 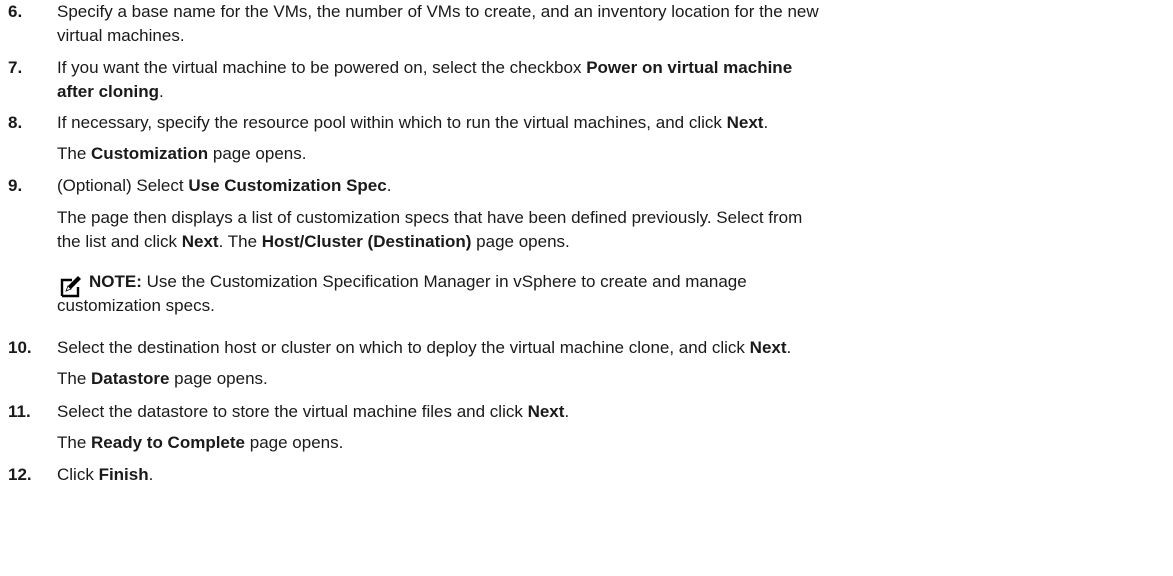 What do you see at coordinates (123, 185) in the screenshot?
I see `step-text: (Optional) Select` at bounding box center [123, 185].